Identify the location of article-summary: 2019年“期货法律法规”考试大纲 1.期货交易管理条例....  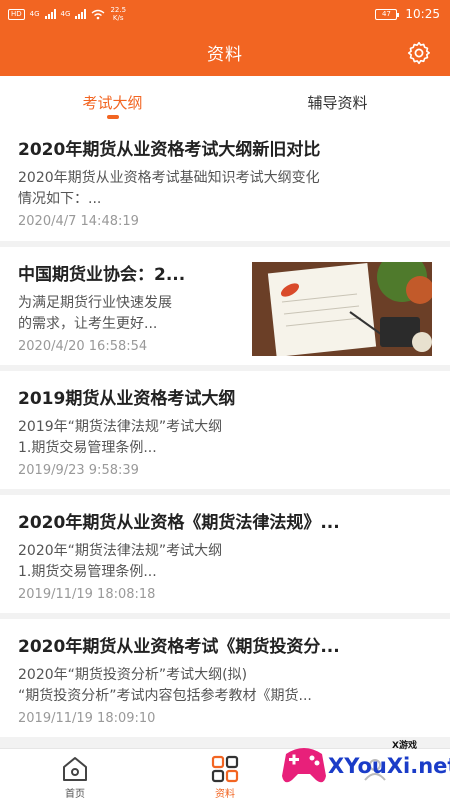
(225, 438).